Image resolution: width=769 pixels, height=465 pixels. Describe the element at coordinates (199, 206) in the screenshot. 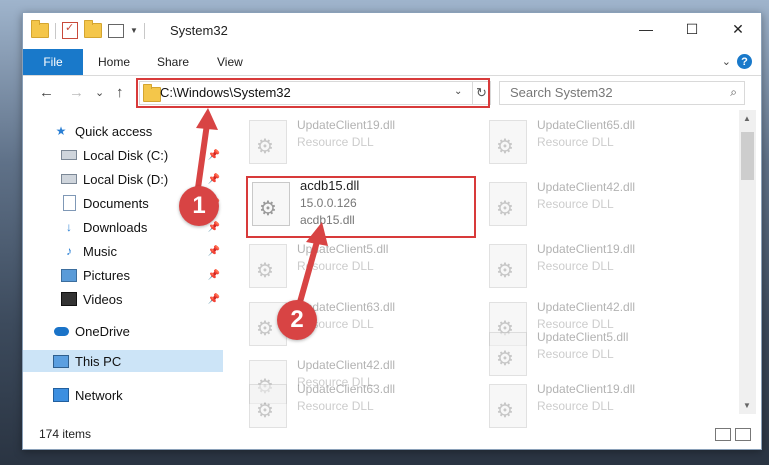

I see `step-marker-1: 1` at that location.